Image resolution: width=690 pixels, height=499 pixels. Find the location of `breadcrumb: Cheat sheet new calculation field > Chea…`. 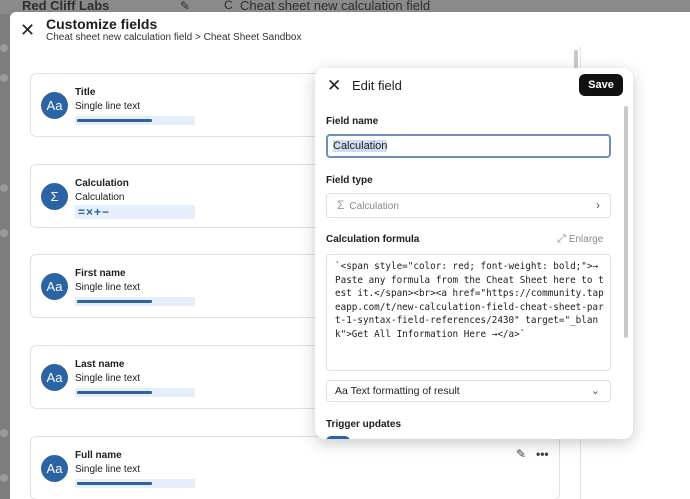

breadcrumb: Cheat sheet new calculation field > Chea… is located at coordinates (174, 37).